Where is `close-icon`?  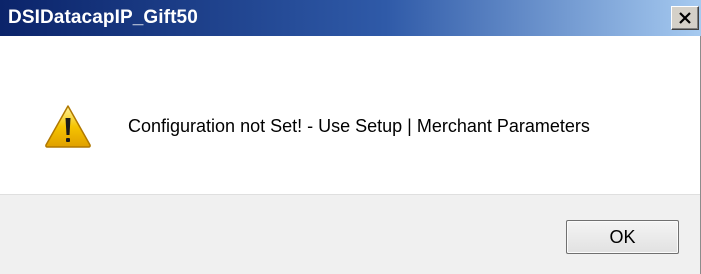 close-icon is located at coordinates (685, 18).